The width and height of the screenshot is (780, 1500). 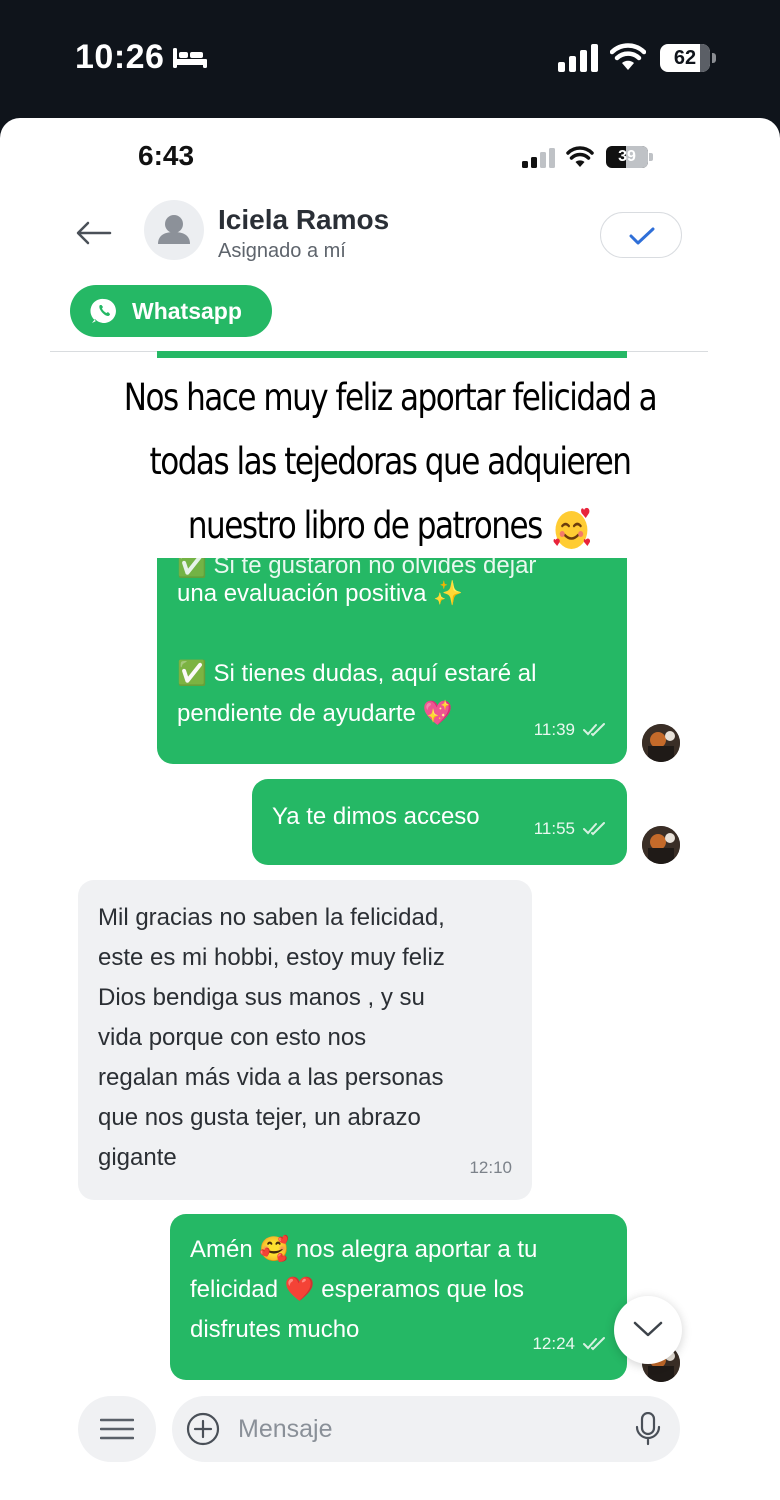 What do you see at coordinates (627, 156) in the screenshot?
I see `battery-level: 39` at bounding box center [627, 156].